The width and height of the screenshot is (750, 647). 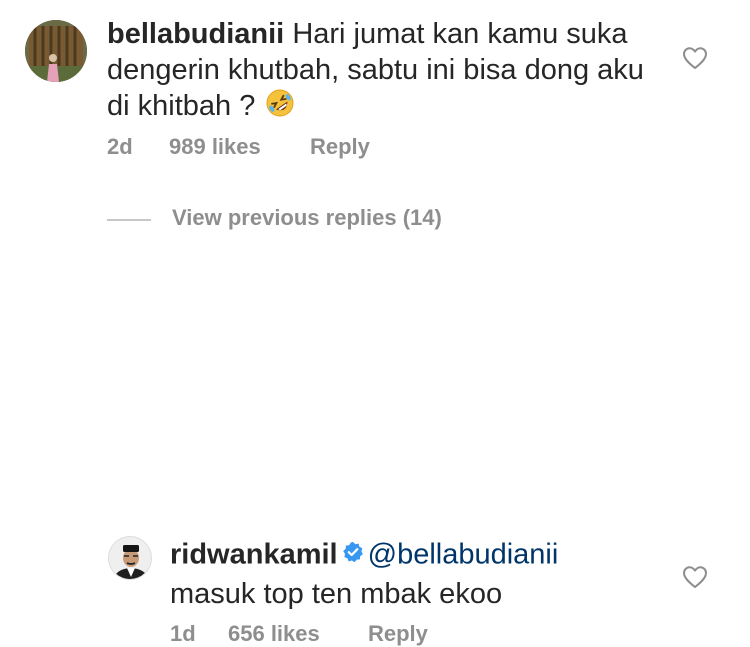 What do you see at coordinates (274, 634) in the screenshot?
I see `likes-count: 656 likes` at bounding box center [274, 634].